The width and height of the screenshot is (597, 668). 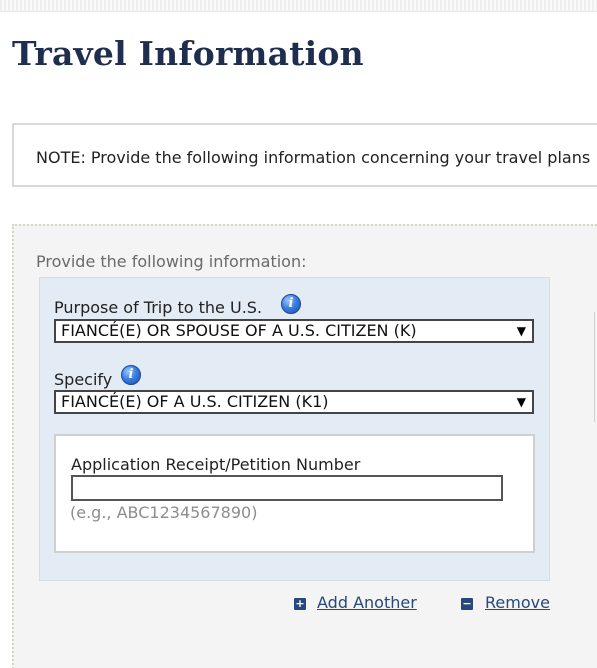 I want to click on top-decorative-strip, so click(x=298, y=6).